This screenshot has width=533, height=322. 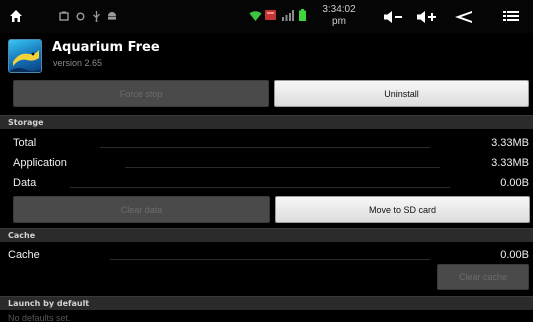 I want to click on storage-data-label: Data, so click(x=25, y=183).